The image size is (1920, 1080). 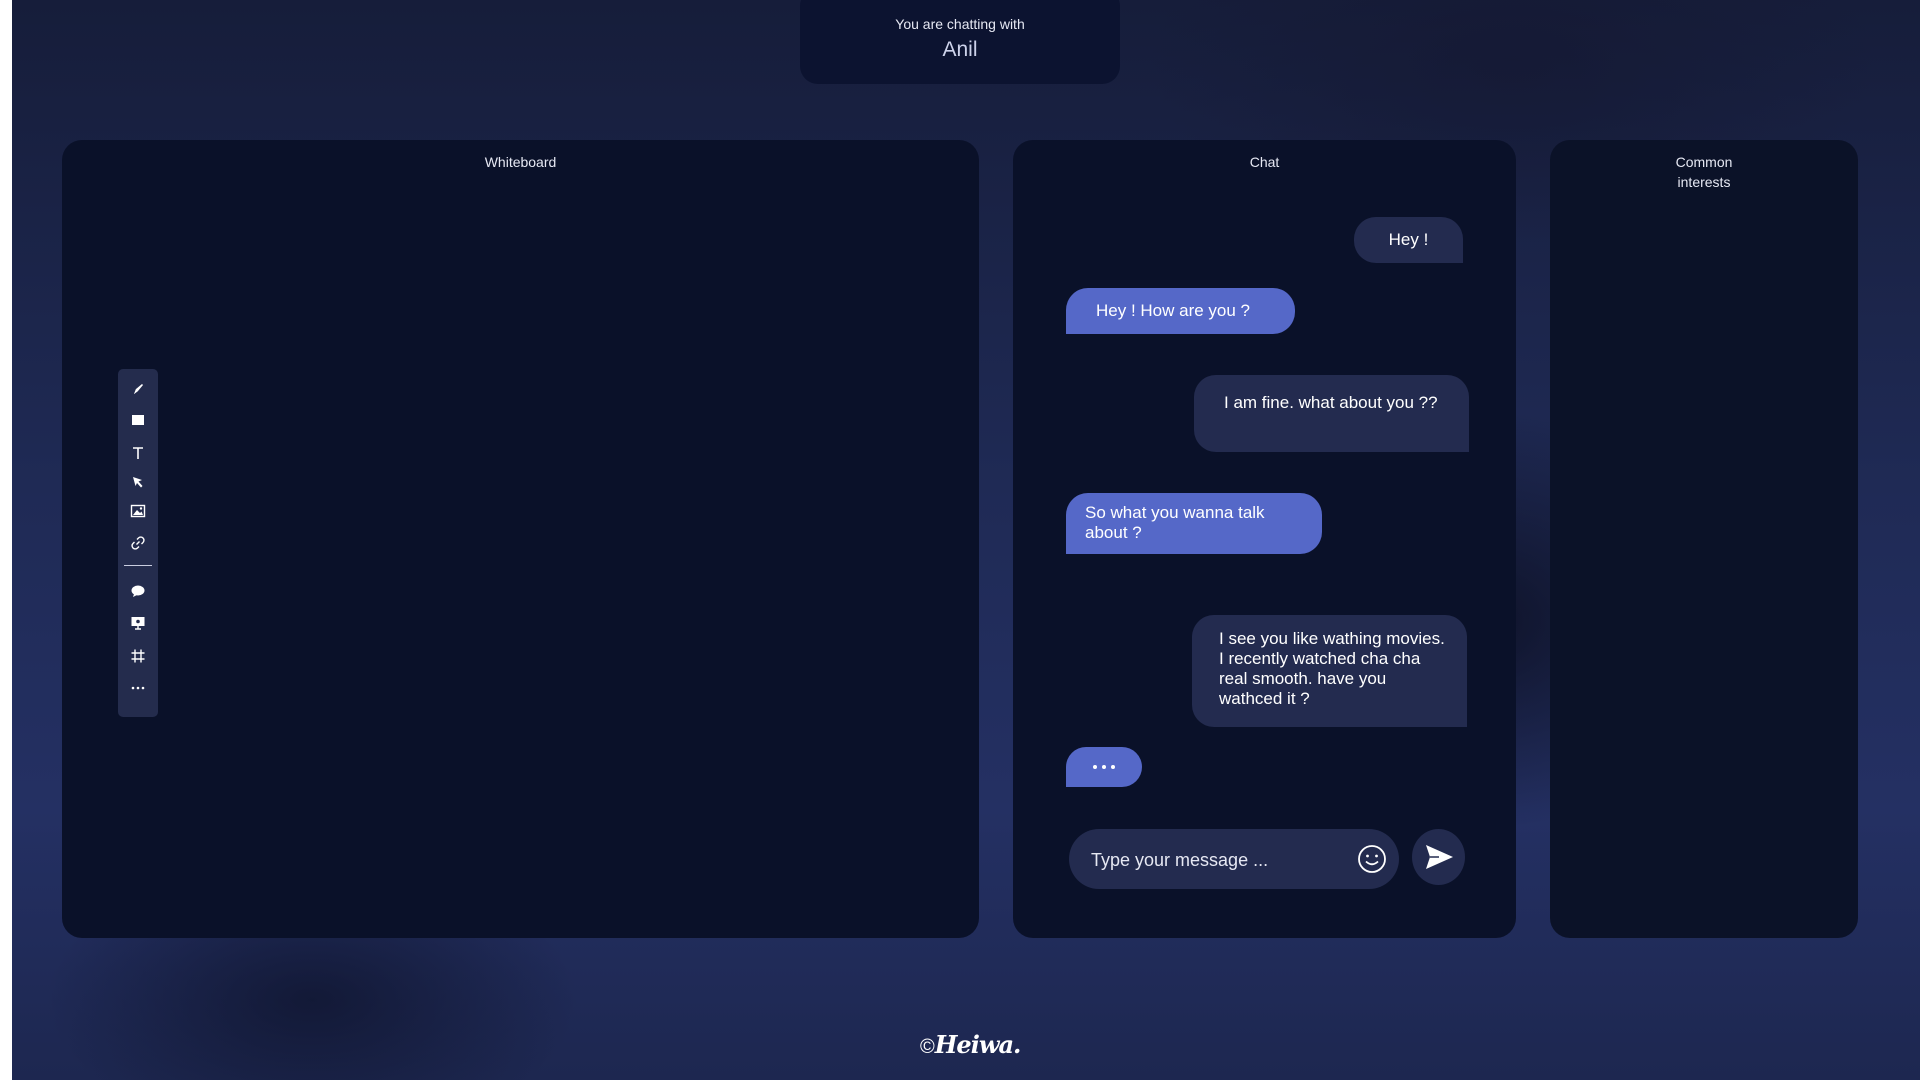 What do you see at coordinates (138, 420) in the screenshot?
I see `rectangle-icon` at bounding box center [138, 420].